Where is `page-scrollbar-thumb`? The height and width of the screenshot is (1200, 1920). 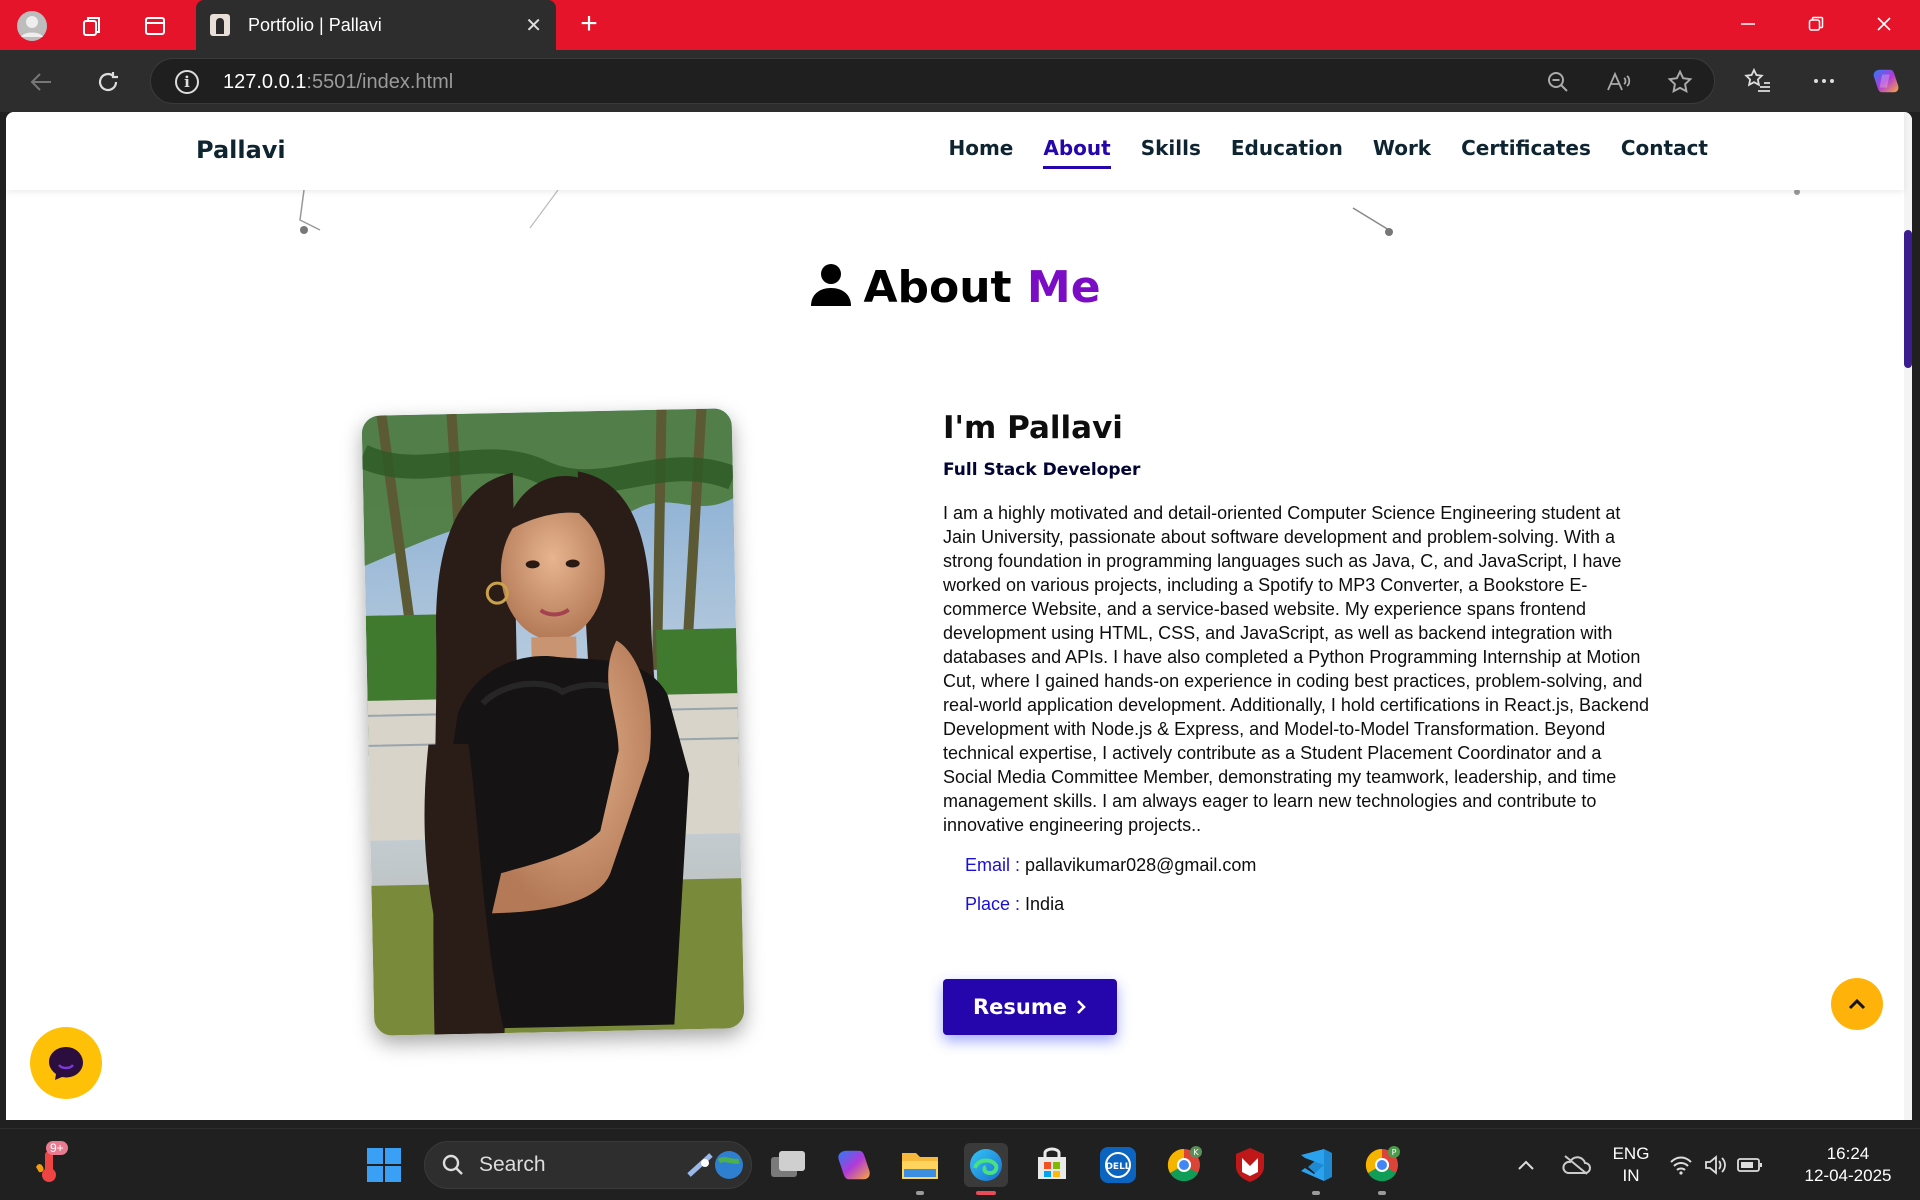 page-scrollbar-thumb is located at coordinates (1908, 299).